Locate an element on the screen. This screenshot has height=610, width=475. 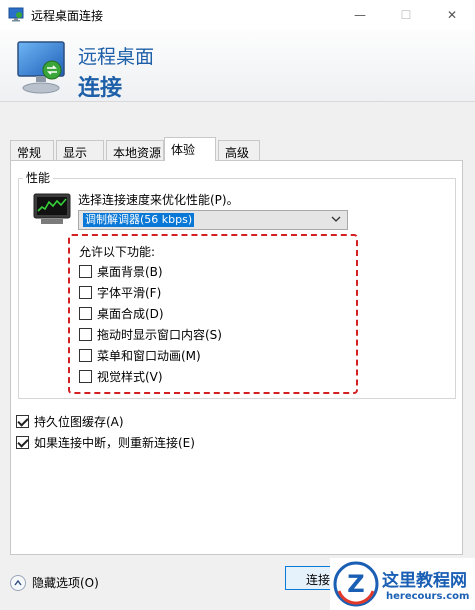
feature-desktop-background: 桌面背景(B) is located at coordinates (121, 271).